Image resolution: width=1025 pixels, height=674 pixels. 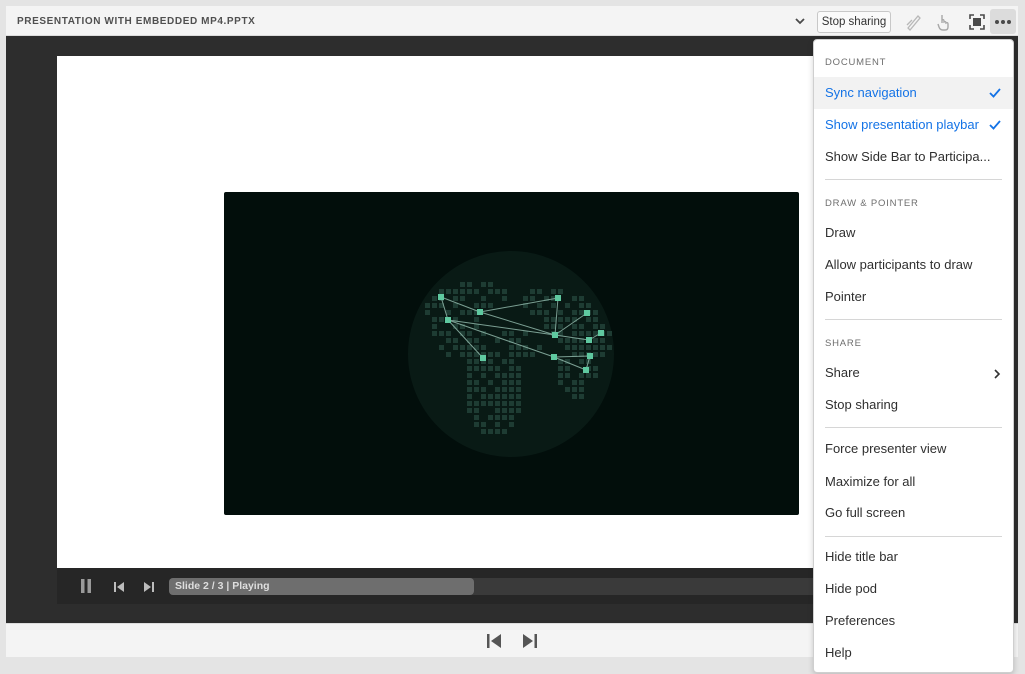 I want to click on menu-item-force-presenter-view: Force presenter view, so click(x=913, y=449).